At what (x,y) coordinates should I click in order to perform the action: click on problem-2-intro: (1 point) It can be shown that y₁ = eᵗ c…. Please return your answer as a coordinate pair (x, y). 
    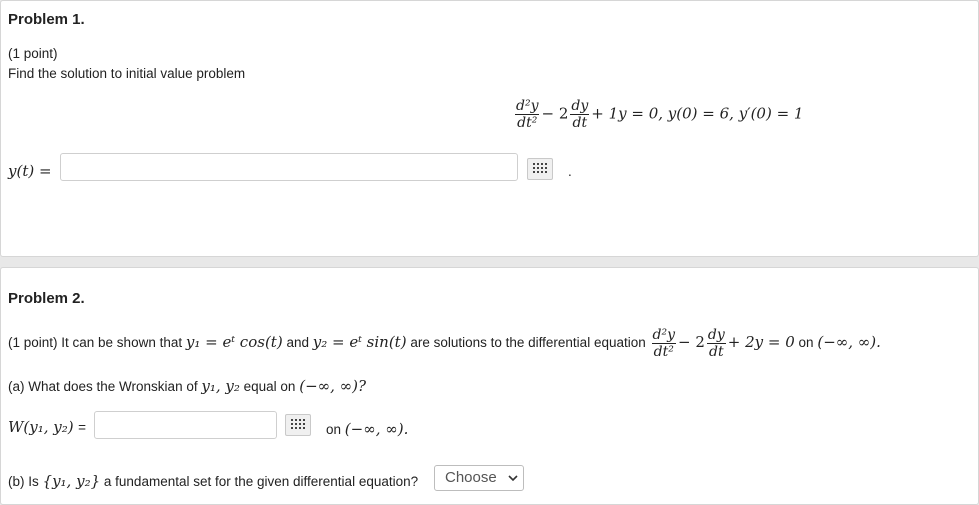
    Looking at the image, I should click on (444, 343).